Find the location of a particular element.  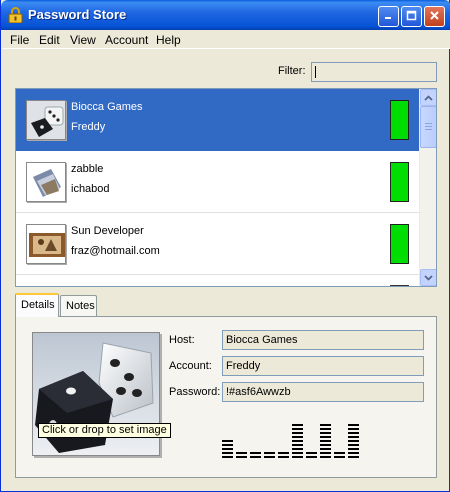

password-strength-meter is located at coordinates (290, 441).